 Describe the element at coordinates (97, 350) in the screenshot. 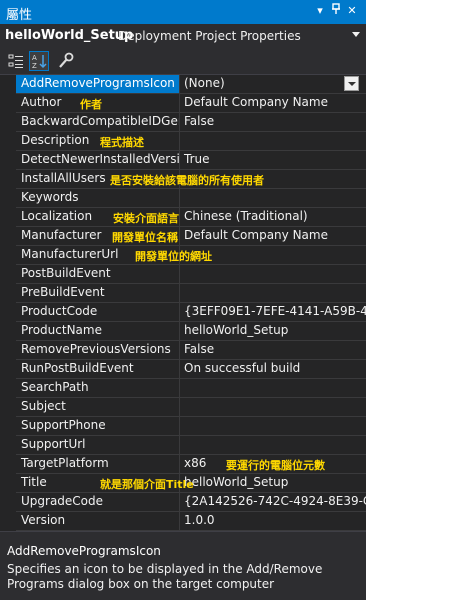

I see `property-name-cell: RemovePreviousVersions` at that location.